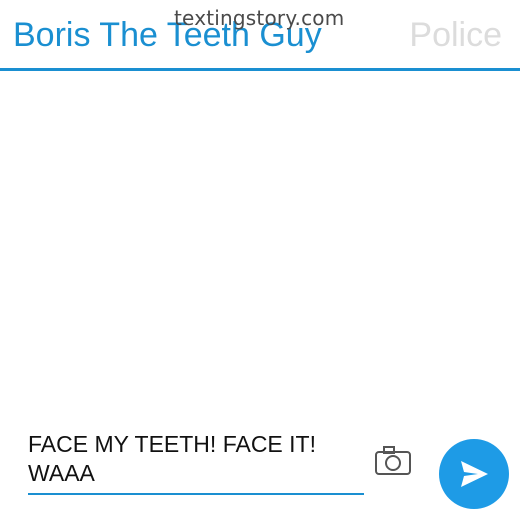  I want to click on message-composer: FACE MY TEETH! FACE IT! WAAA, so click(196, 463).